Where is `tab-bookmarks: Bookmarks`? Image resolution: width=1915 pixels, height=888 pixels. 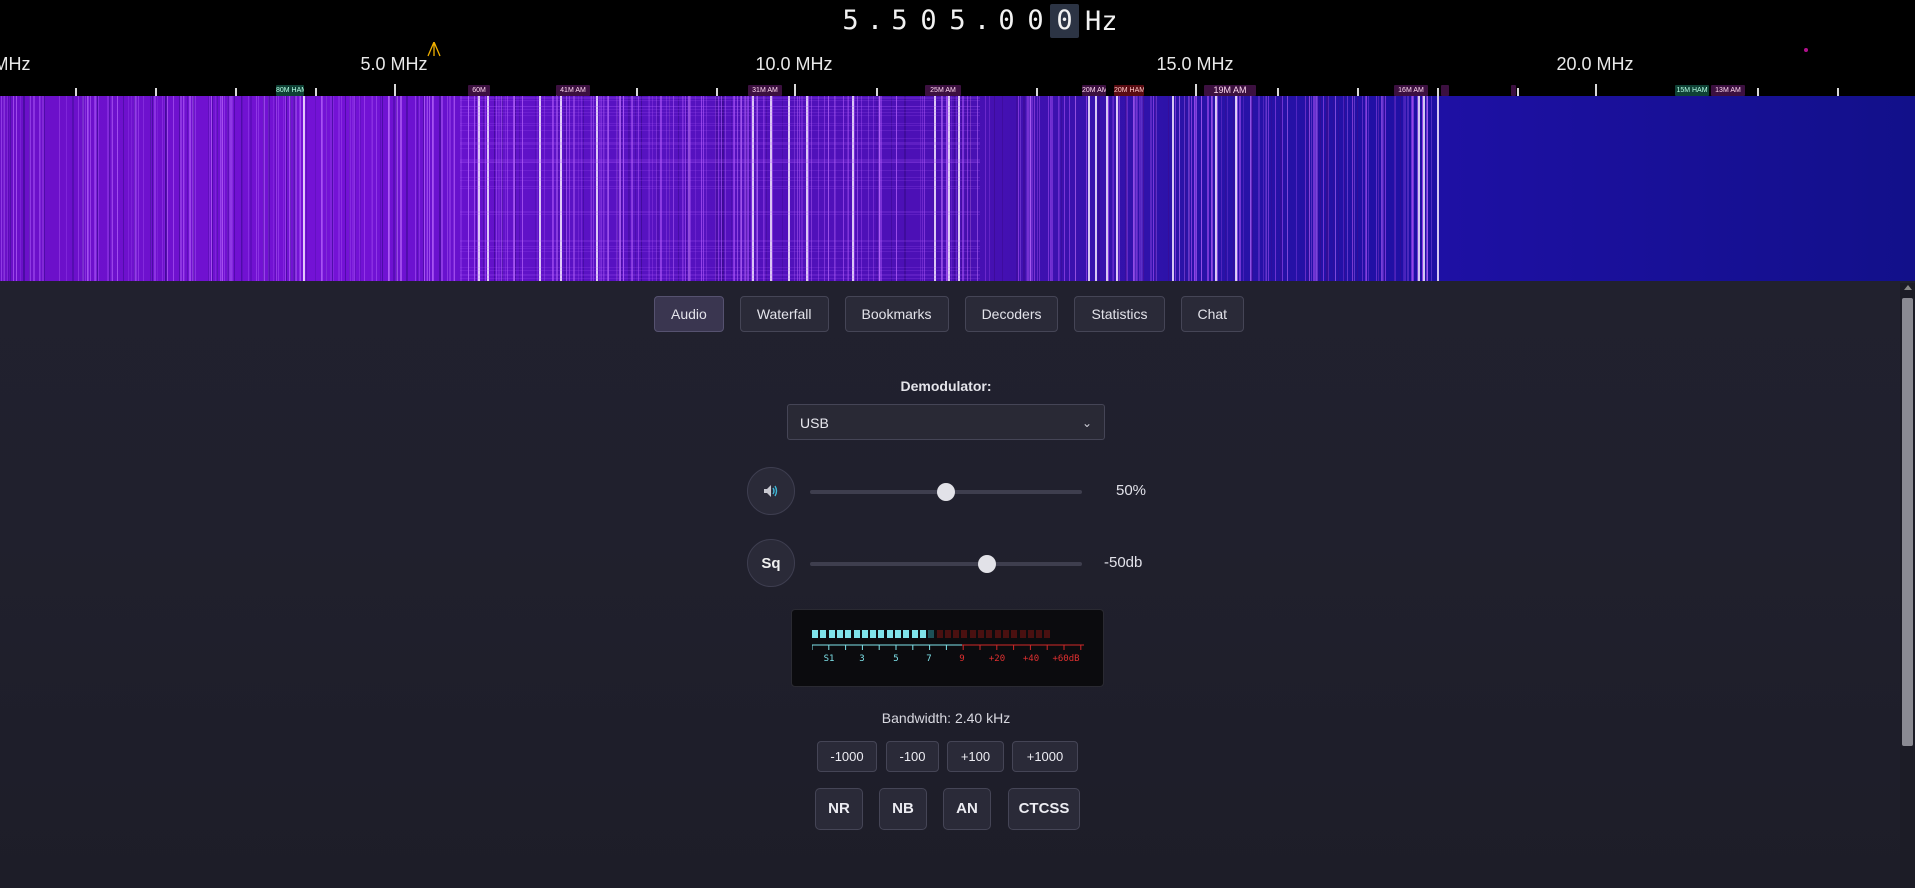 tab-bookmarks: Bookmarks is located at coordinates (896, 314).